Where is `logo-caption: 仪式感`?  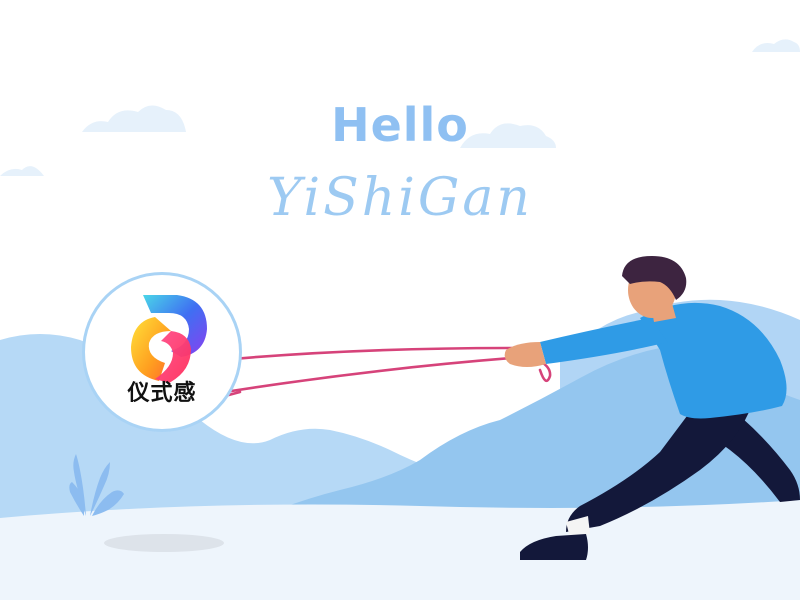
logo-caption: 仪式感 is located at coordinates (162, 393).